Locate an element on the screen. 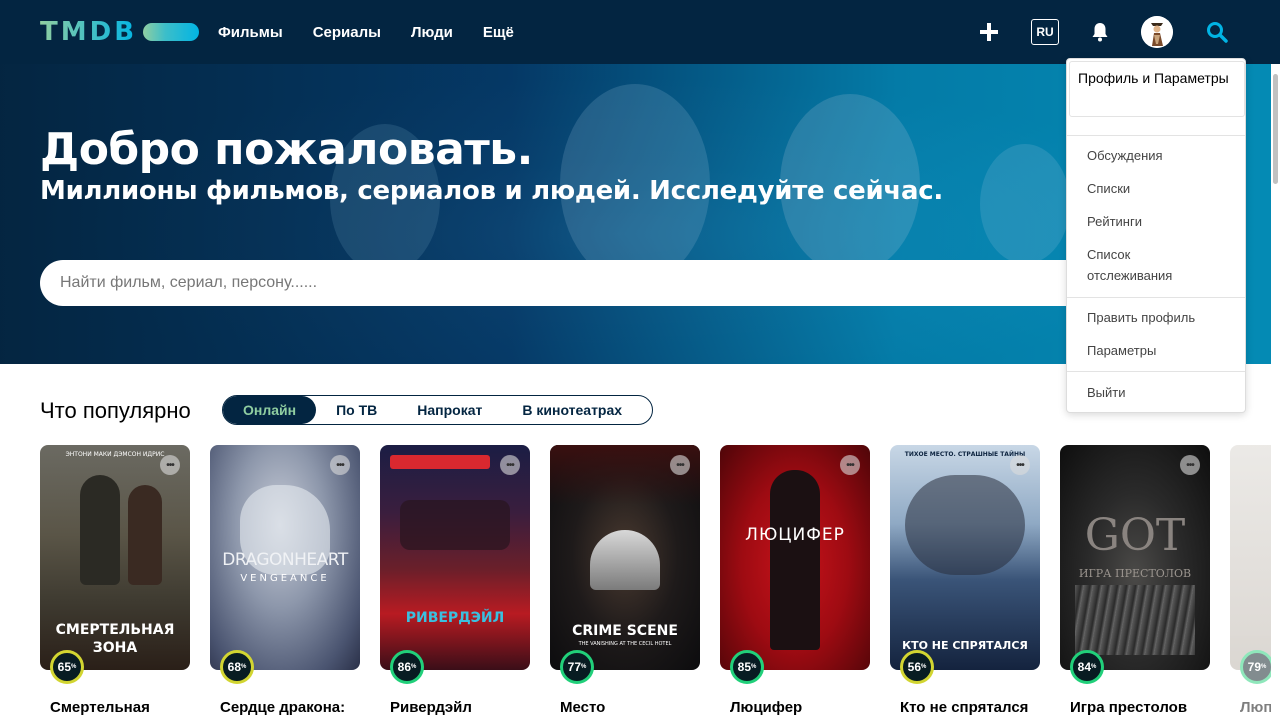  trending-tabs: Онлайн По ТВ Напрокат В кинотеатрах is located at coordinates (437, 410).